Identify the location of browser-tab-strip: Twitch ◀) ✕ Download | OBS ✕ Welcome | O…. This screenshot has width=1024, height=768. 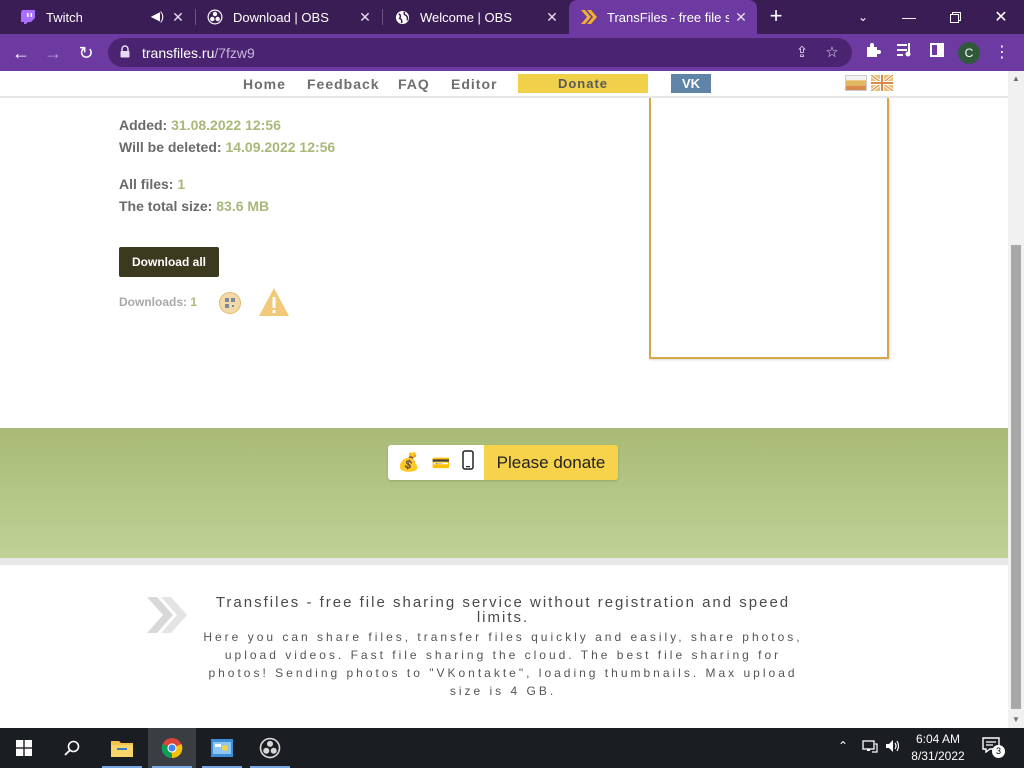
(512, 17).